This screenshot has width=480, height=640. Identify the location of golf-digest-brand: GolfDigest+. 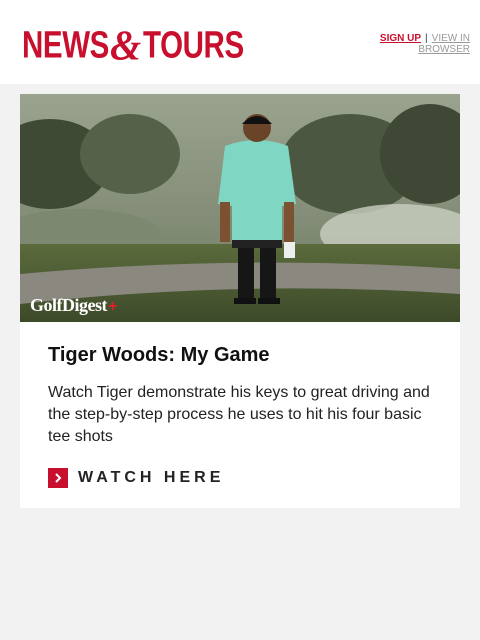
(73, 305).